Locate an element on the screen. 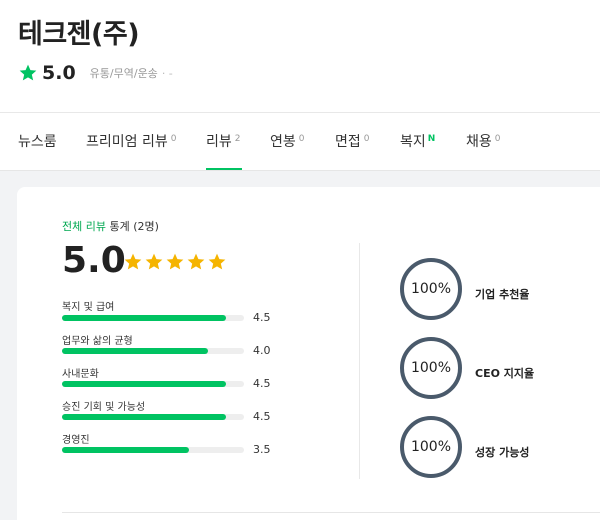  metric-value: 3.5 is located at coordinates (262, 449).